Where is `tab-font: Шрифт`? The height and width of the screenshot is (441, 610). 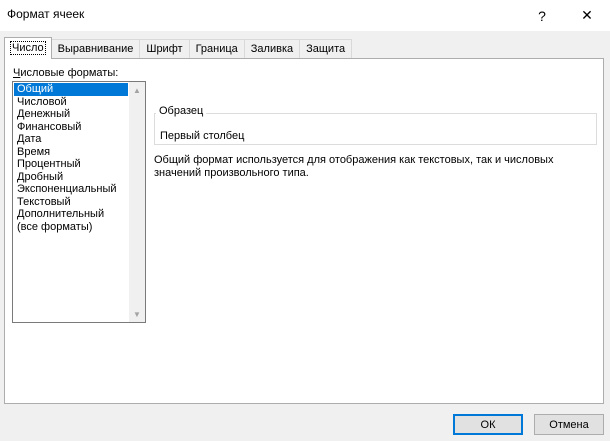 tab-font: Шрифт is located at coordinates (164, 48).